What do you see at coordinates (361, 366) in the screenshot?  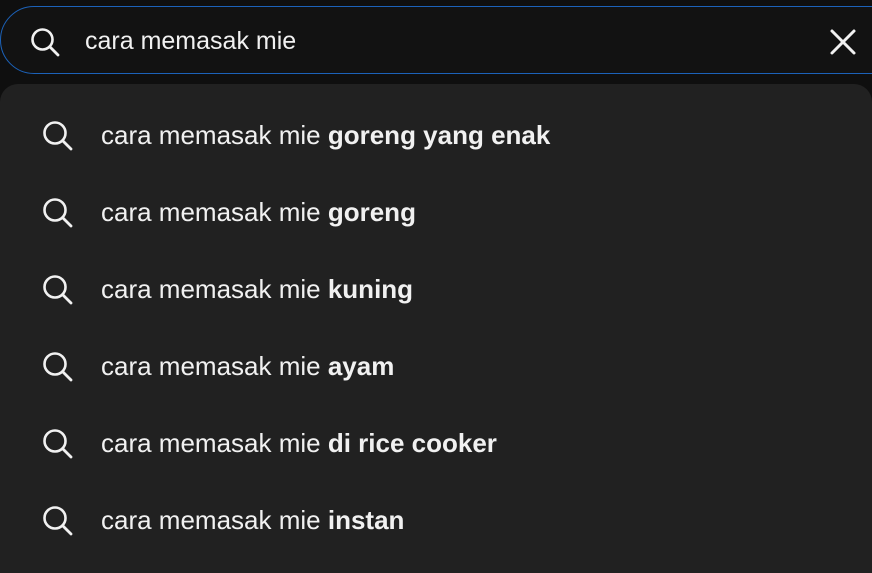 I see `suggestion-completion: ayam` at bounding box center [361, 366].